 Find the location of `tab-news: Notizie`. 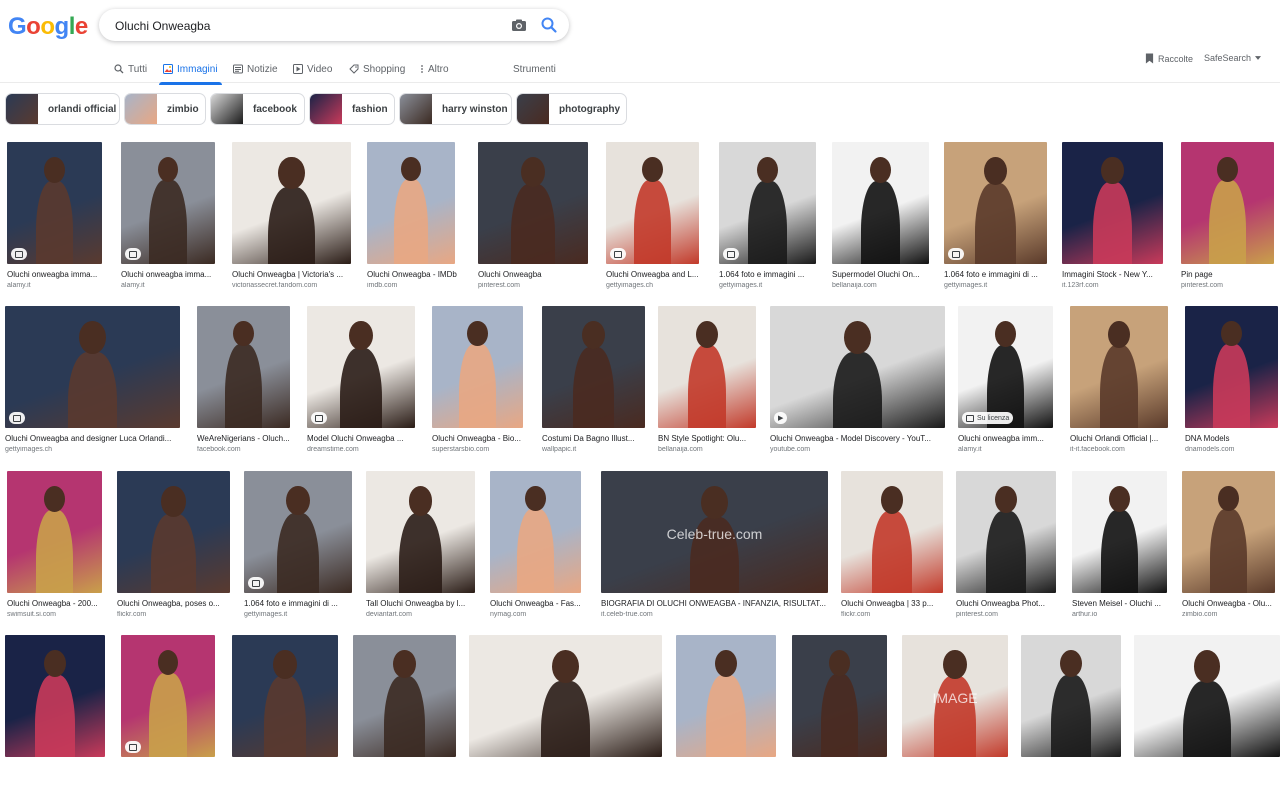

tab-news: Notizie is located at coordinates (255, 69).